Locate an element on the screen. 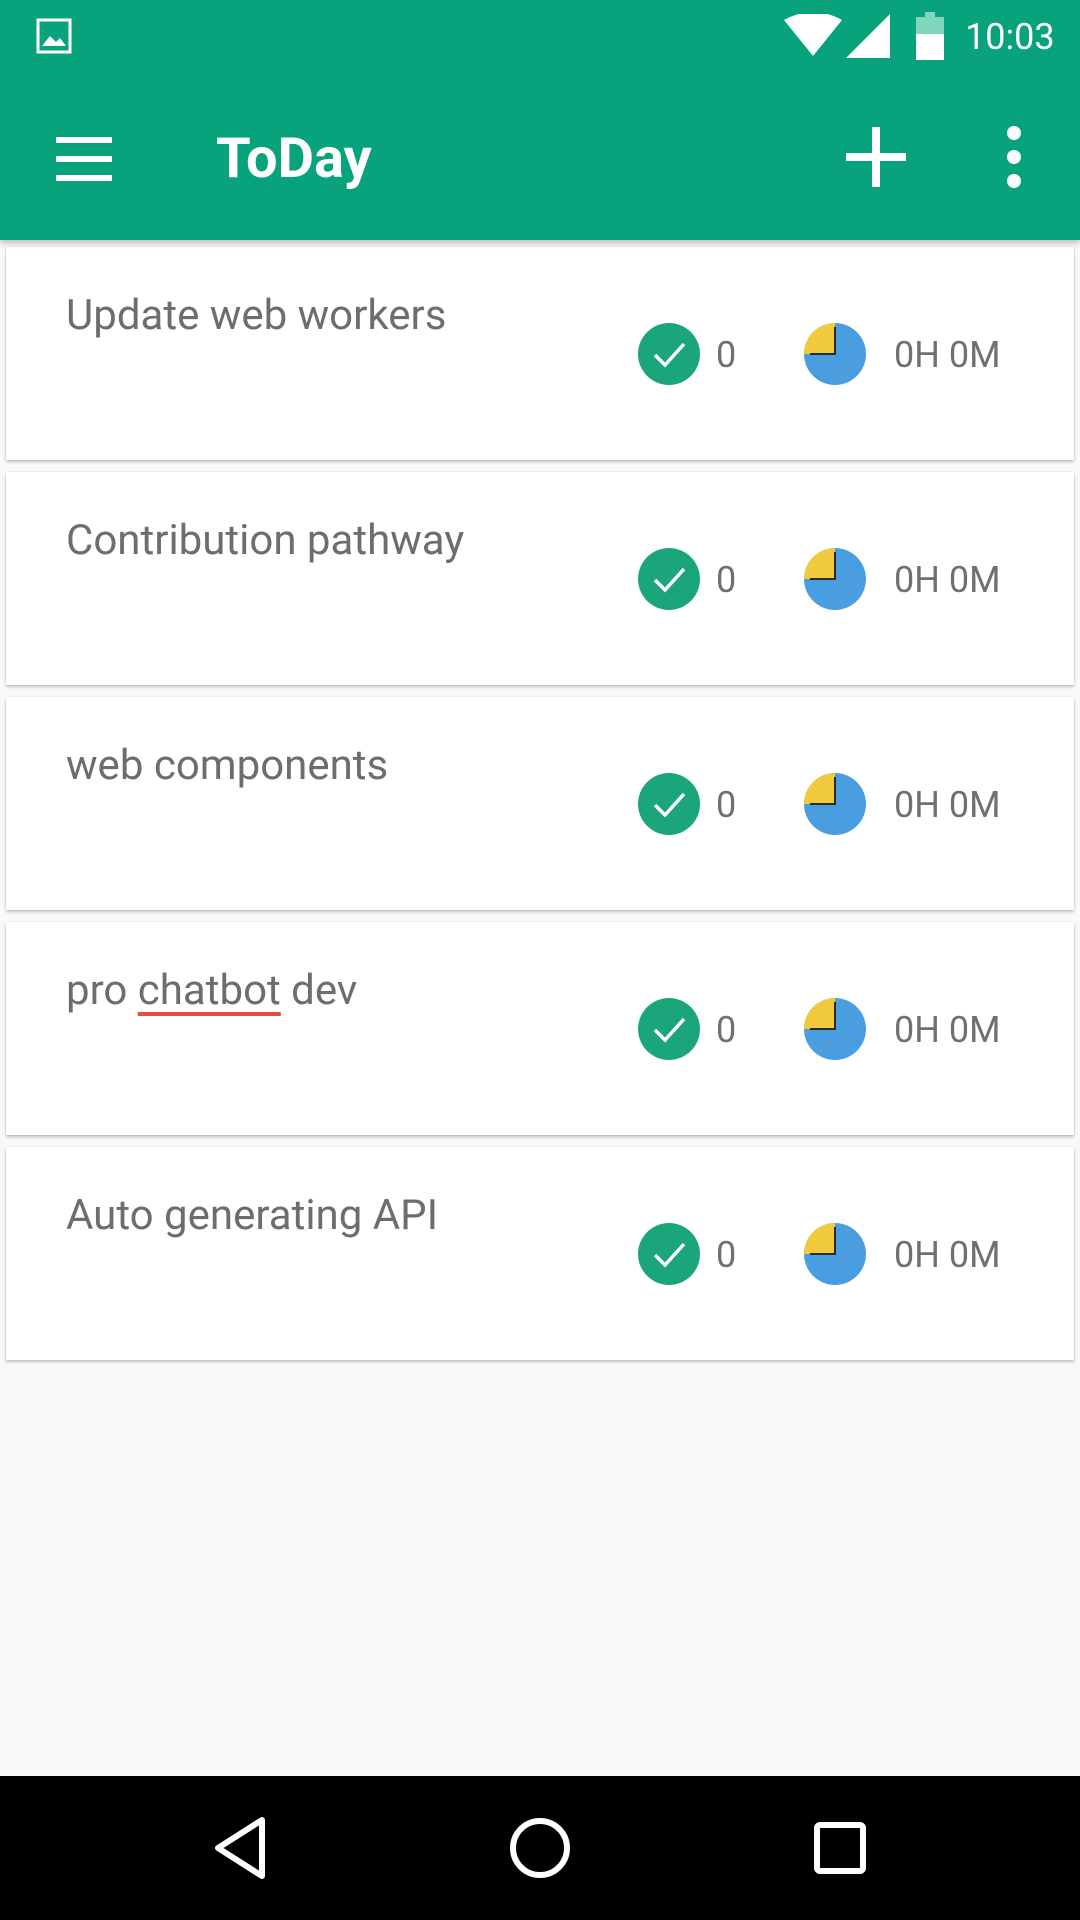 Image resolution: width=1080 pixels, height=1920 pixels. task-card: web components 0 0H 0M is located at coordinates (540, 803).